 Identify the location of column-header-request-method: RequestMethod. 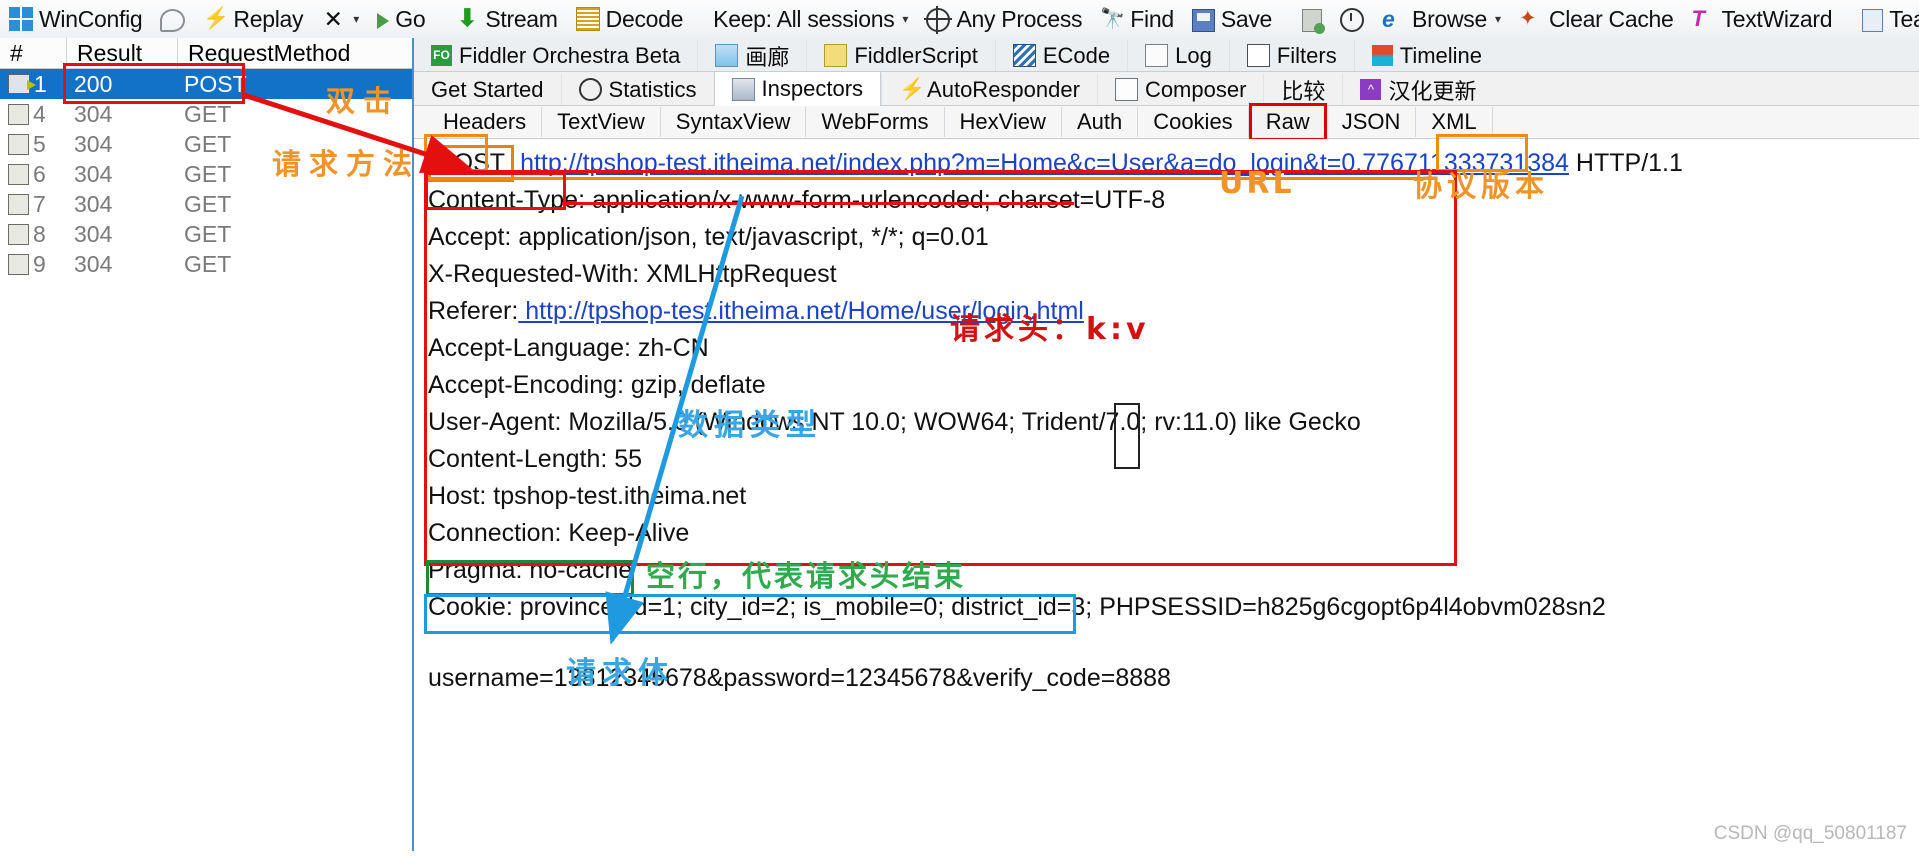
(294, 53).